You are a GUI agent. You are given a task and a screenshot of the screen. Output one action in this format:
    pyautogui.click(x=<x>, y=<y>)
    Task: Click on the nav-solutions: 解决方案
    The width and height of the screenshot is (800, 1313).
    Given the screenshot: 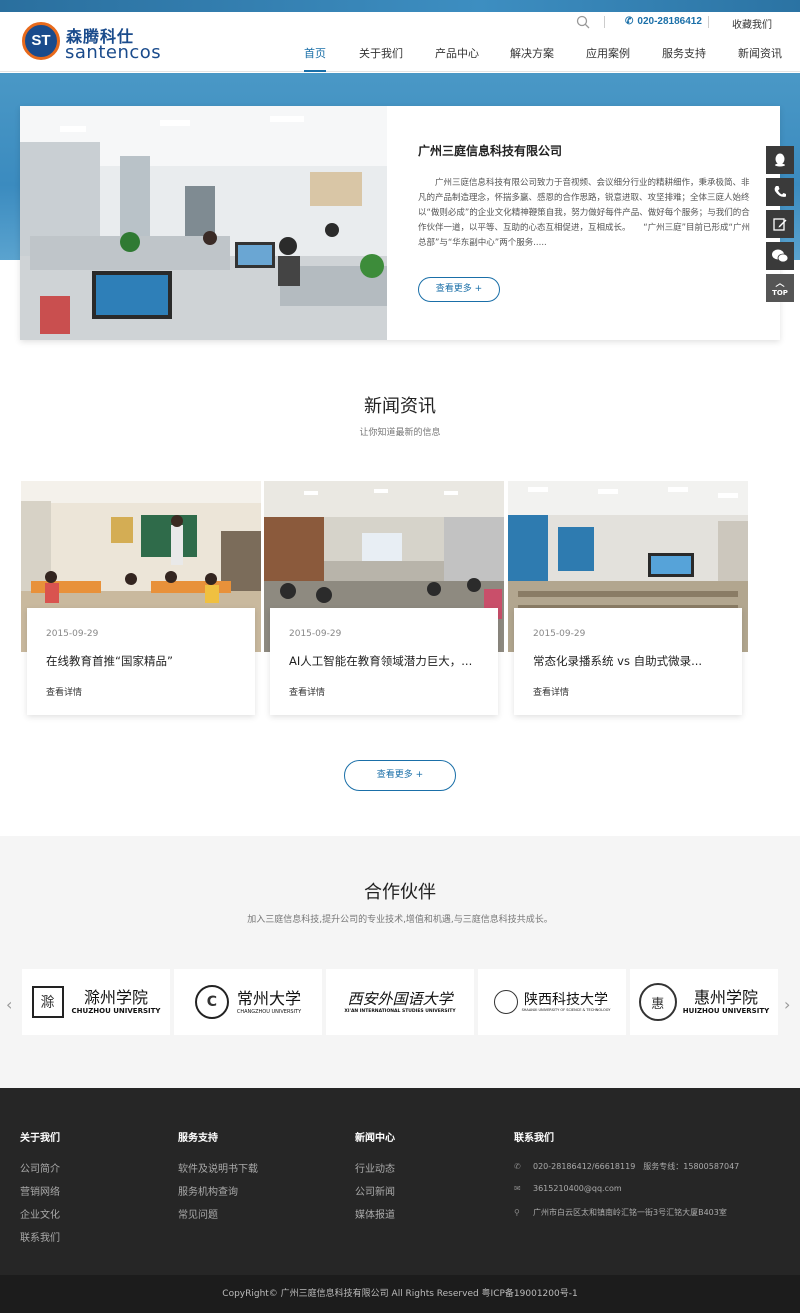 What is the action you would take?
    pyautogui.click(x=532, y=58)
    